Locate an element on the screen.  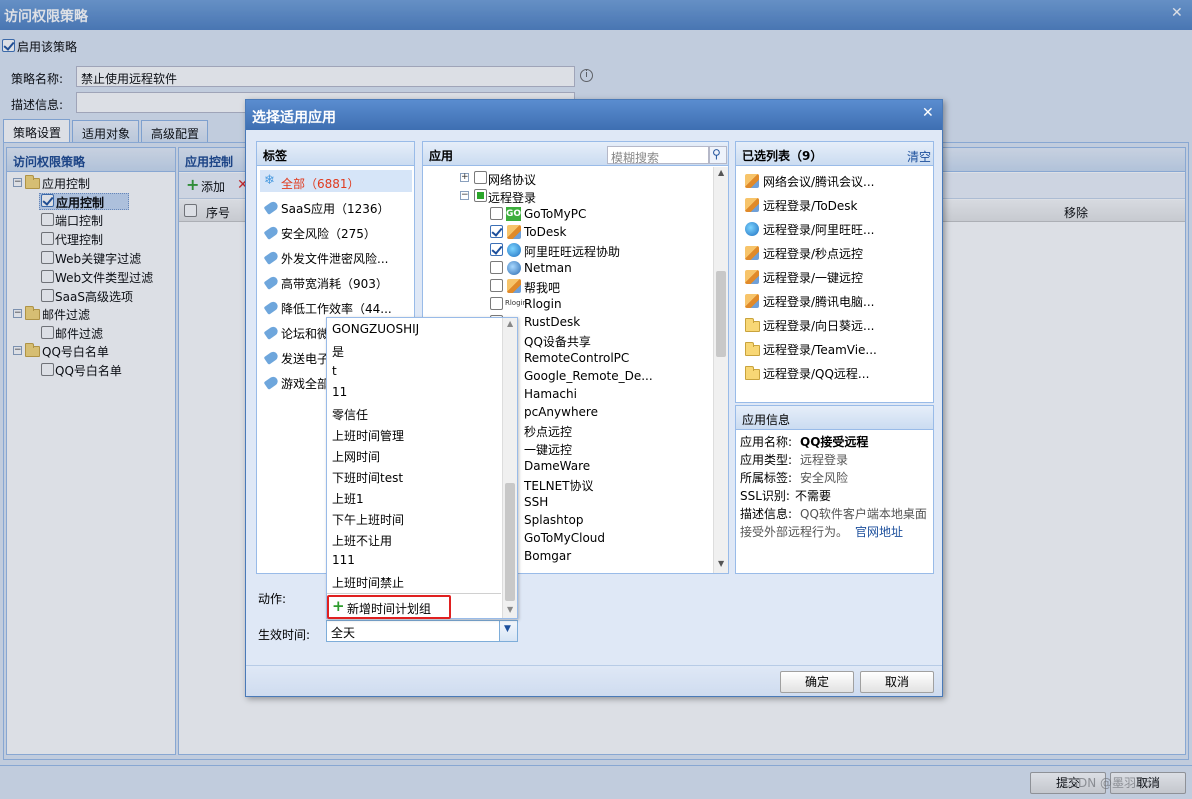
dialog-cancel-button: 取消 is located at coordinates (897, 682).